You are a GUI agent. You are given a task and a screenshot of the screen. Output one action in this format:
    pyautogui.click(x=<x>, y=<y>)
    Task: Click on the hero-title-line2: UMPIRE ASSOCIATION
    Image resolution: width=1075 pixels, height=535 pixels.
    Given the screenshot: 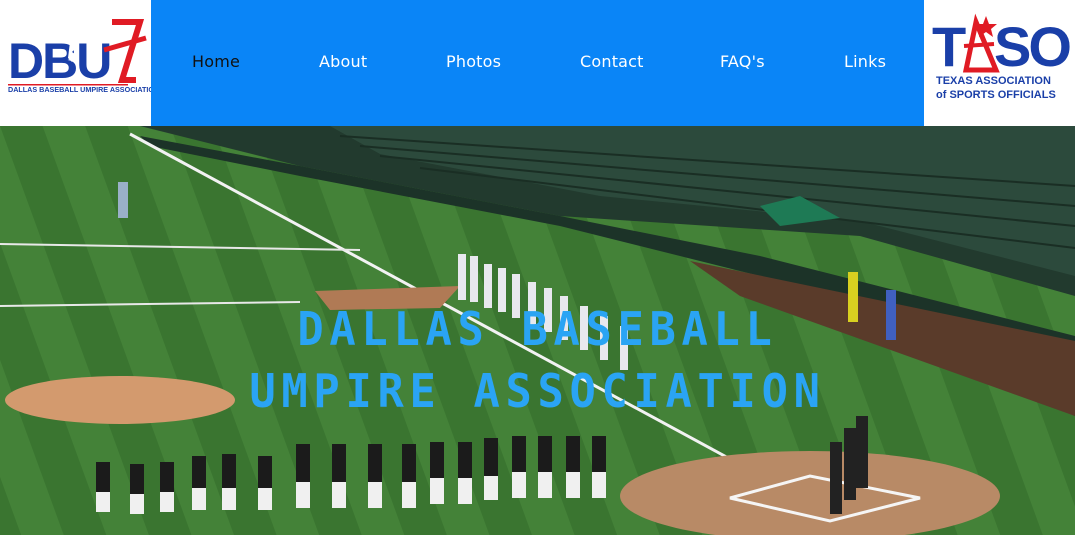 What is the action you would take?
    pyautogui.click(x=537, y=391)
    